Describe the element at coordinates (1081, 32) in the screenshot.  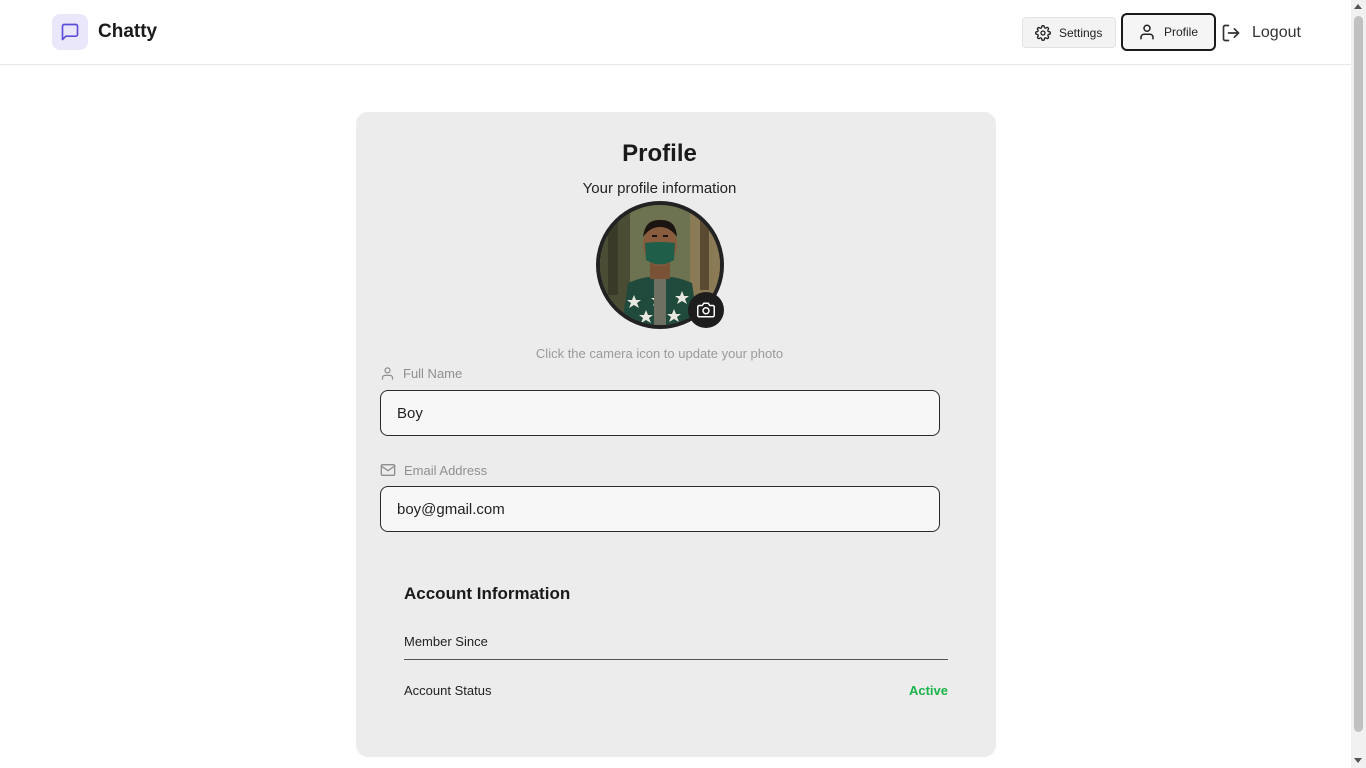
I see `settings-label: Settings` at that location.